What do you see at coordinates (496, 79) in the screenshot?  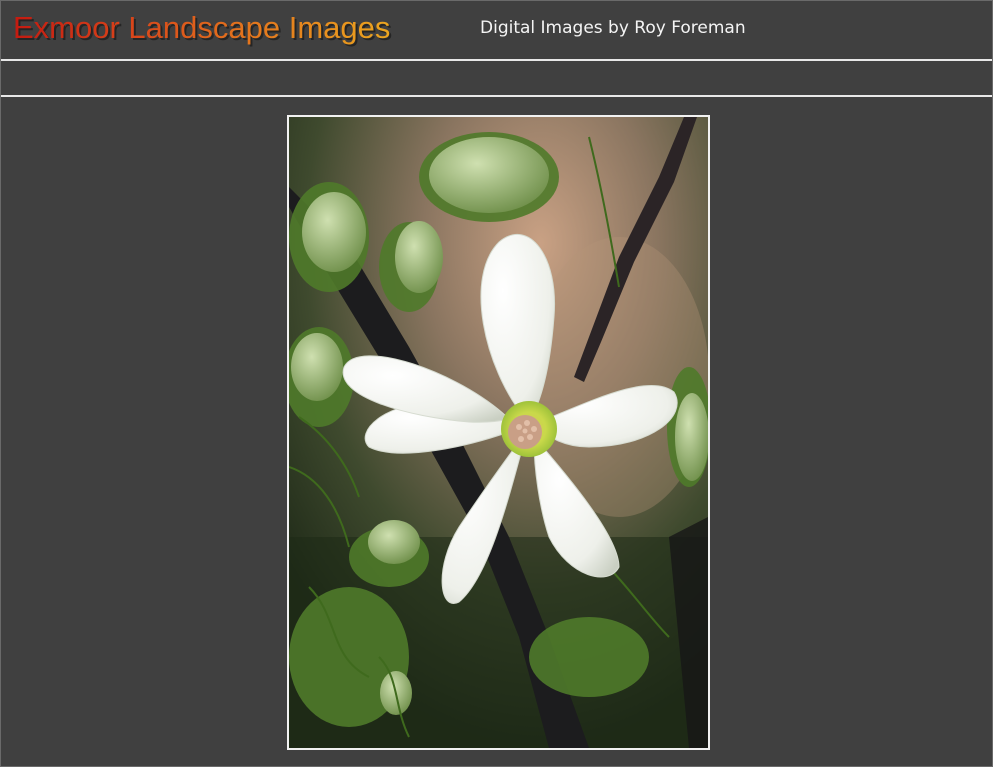 I see `nav-bar` at bounding box center [496, 79].